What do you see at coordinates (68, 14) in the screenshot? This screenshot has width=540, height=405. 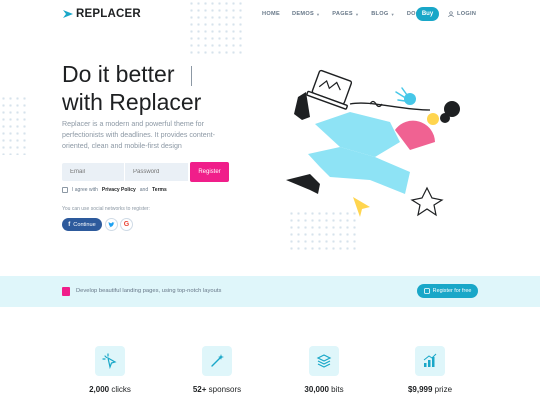 I see `logo-icon` at bounding box center [68, 14].